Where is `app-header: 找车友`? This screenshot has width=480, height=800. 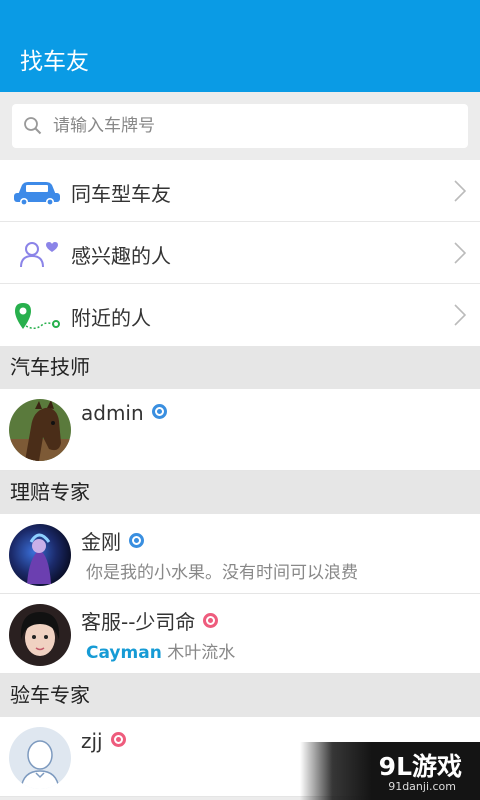
app-header: 找车友 is located at coordinates (240, 46).